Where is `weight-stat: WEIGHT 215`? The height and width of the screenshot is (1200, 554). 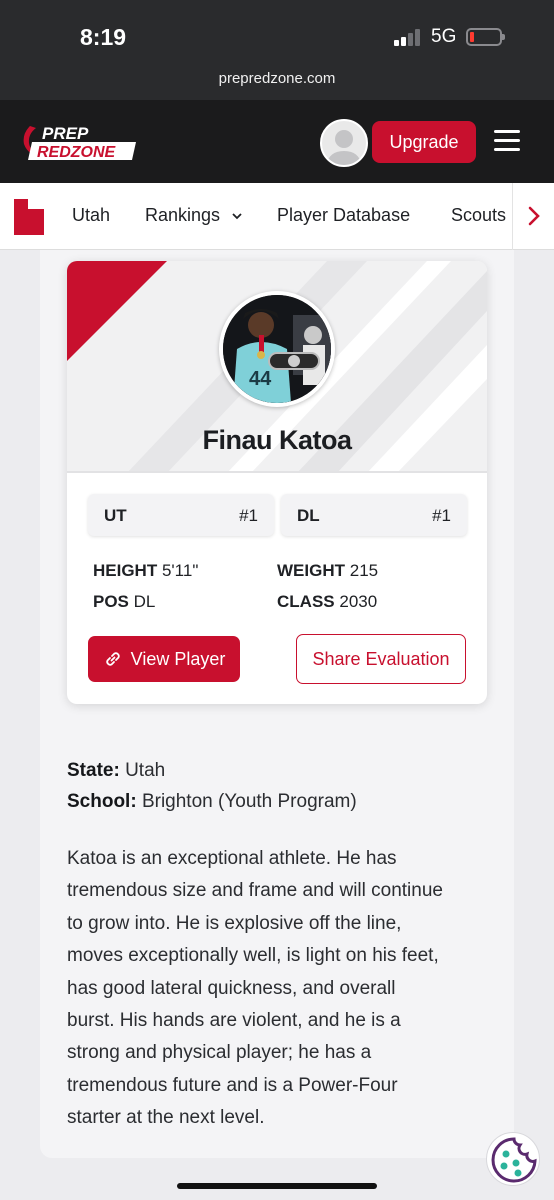 weight-stat: WEIGHT 215 is located at coordinates (327, 571).